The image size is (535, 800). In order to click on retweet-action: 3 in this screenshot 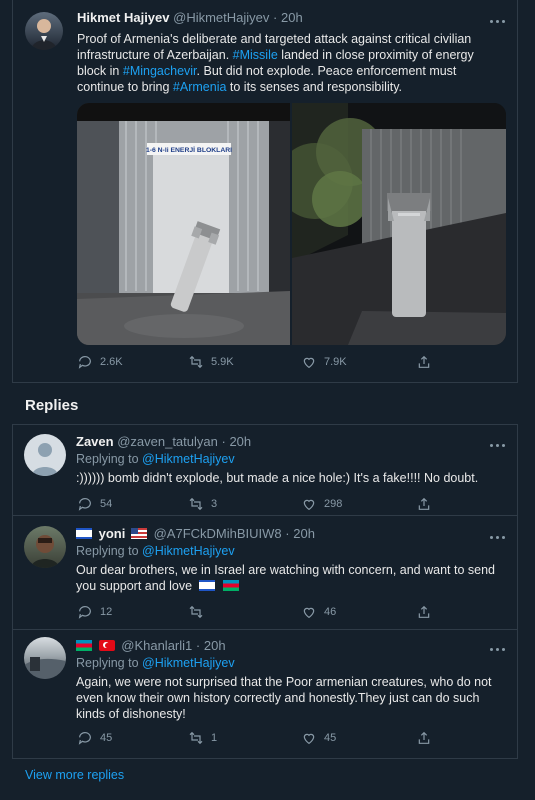, I will do `click(202, 504)`.